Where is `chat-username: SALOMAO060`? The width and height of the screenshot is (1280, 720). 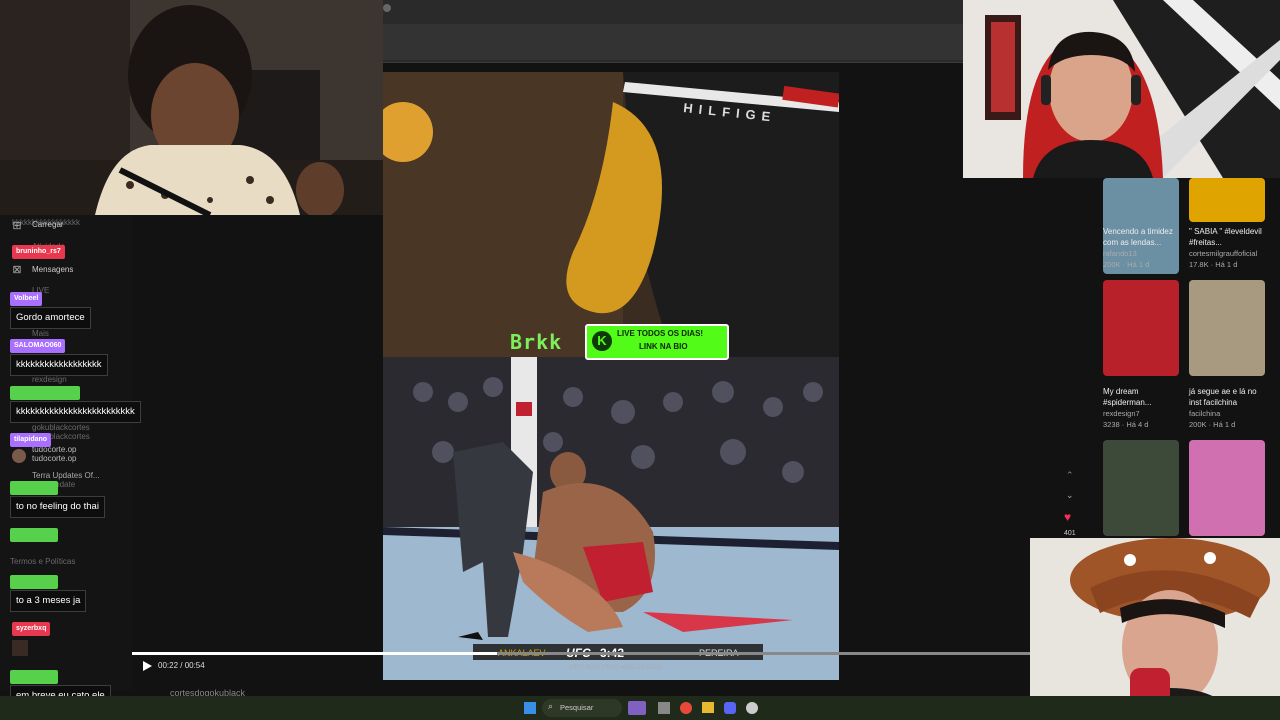
chat-username: SALOMAO060 is located at coordinates (38, 346).